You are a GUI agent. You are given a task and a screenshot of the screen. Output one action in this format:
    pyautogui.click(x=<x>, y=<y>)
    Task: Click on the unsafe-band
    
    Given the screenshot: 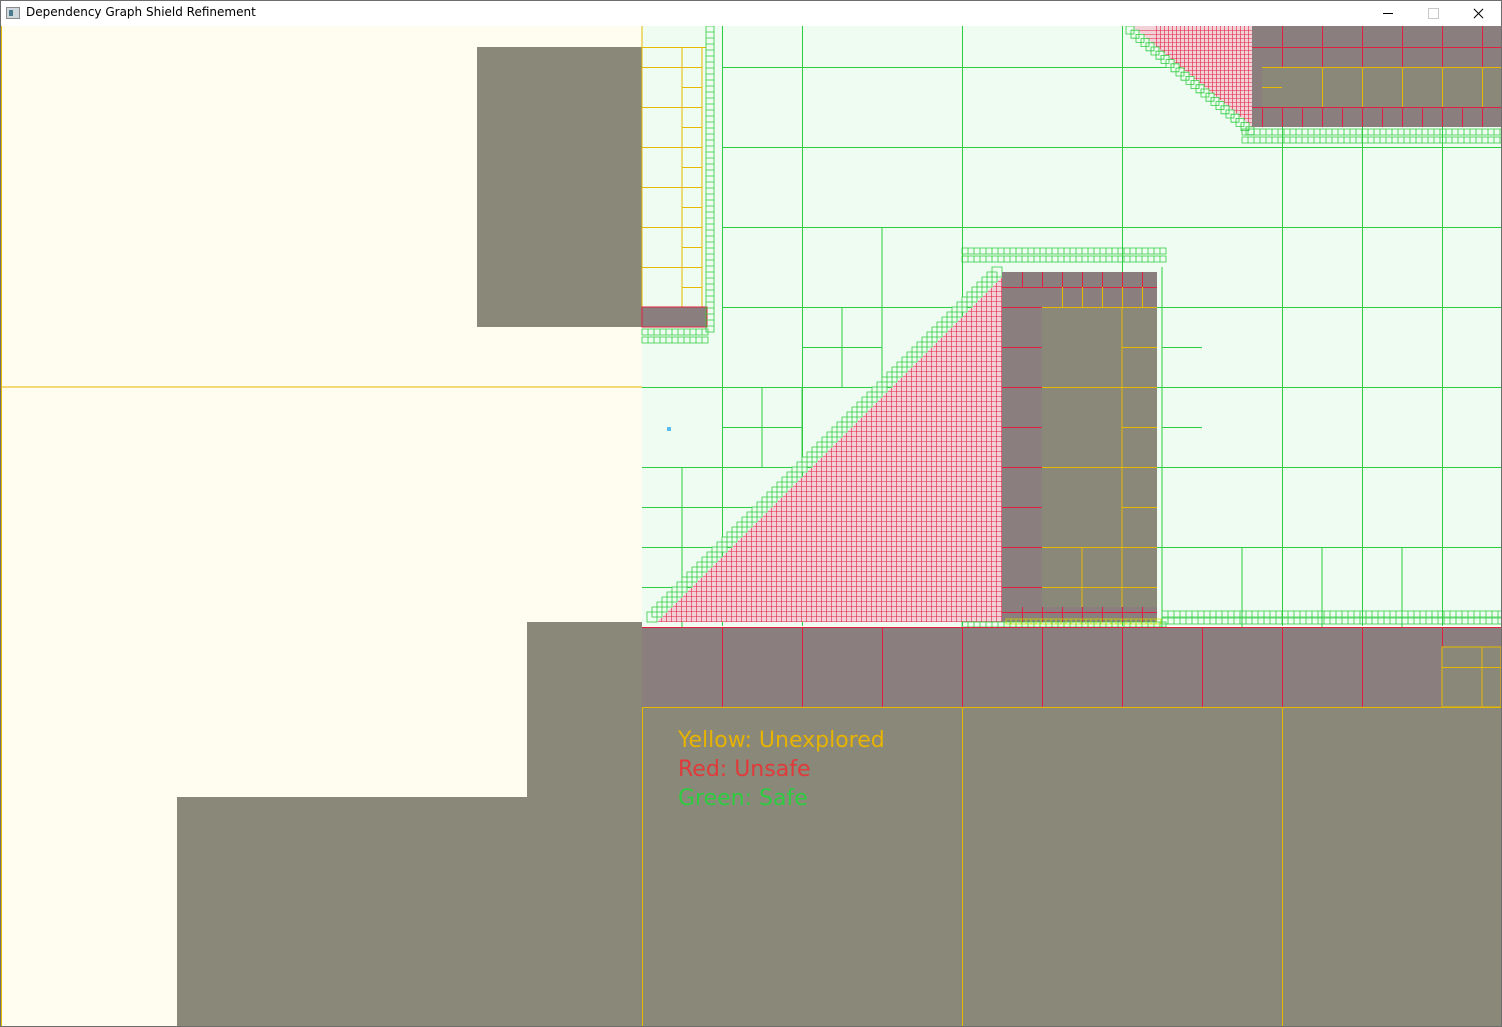 What is the action you would take?
    pyautogui.click(x=1071, y=667)
    